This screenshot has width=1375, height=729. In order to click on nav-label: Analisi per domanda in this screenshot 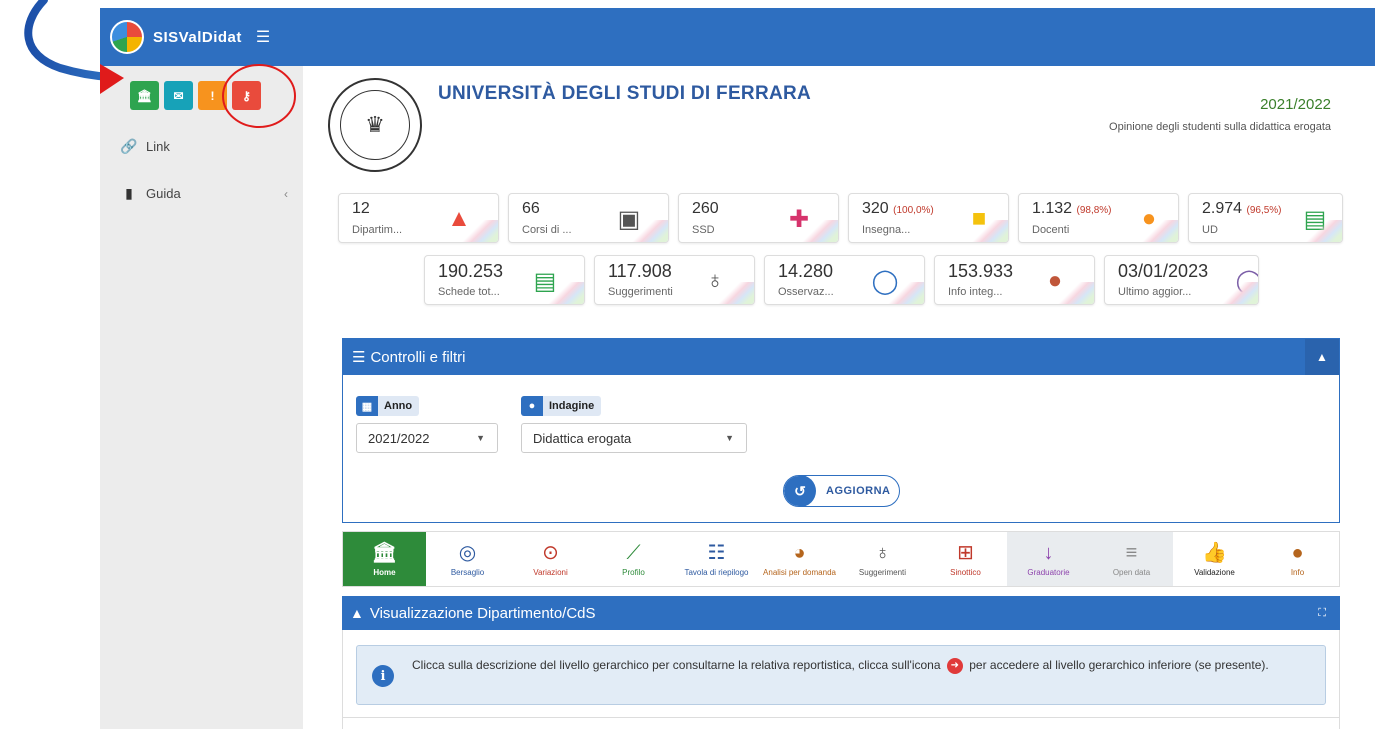, I will do `click(799, 572)`.